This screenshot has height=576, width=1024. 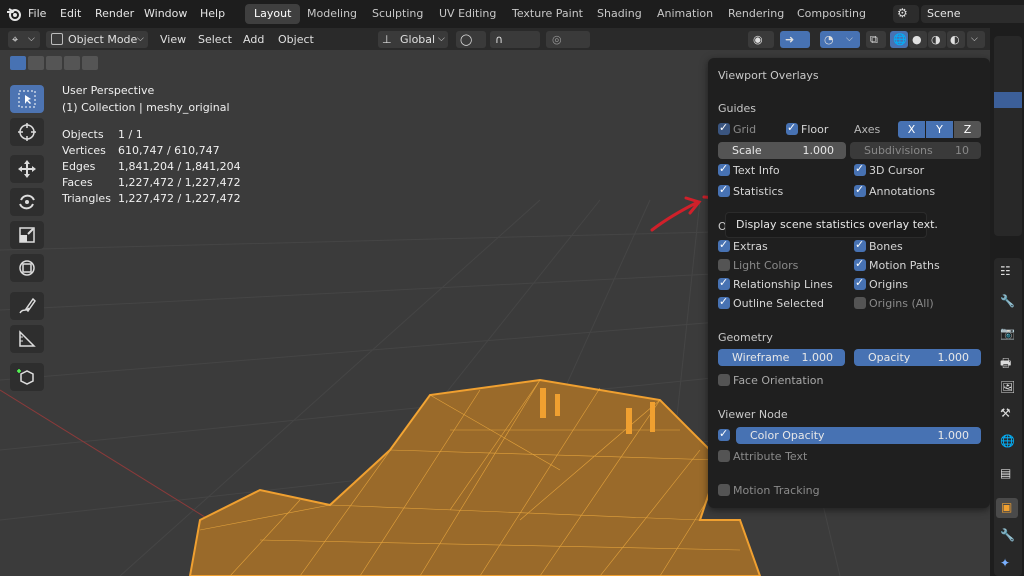 What do you see at coordinates (906, 14) in the screenshot?
I see `scene-selector-button: ⚙` at bounding box center [906, 14].